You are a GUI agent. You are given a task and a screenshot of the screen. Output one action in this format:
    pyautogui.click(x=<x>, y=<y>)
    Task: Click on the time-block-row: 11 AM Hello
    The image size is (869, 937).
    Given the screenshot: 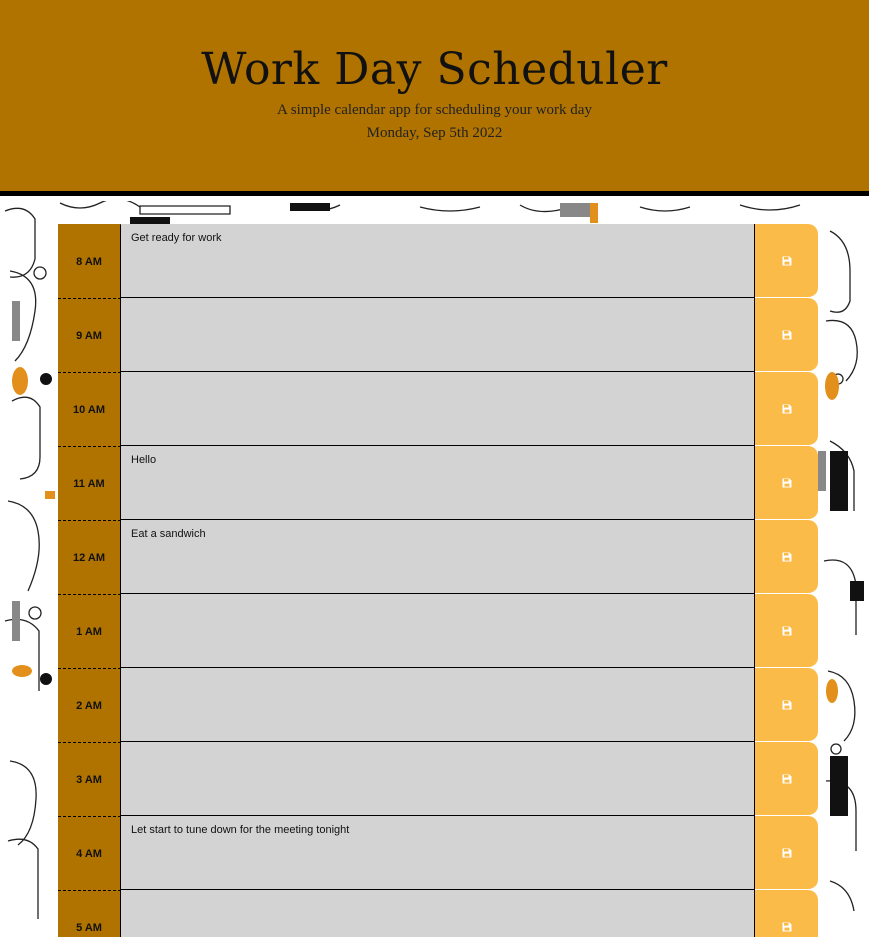 What is the action you would take?
    pyautogui.click(x=438, y=483)
    